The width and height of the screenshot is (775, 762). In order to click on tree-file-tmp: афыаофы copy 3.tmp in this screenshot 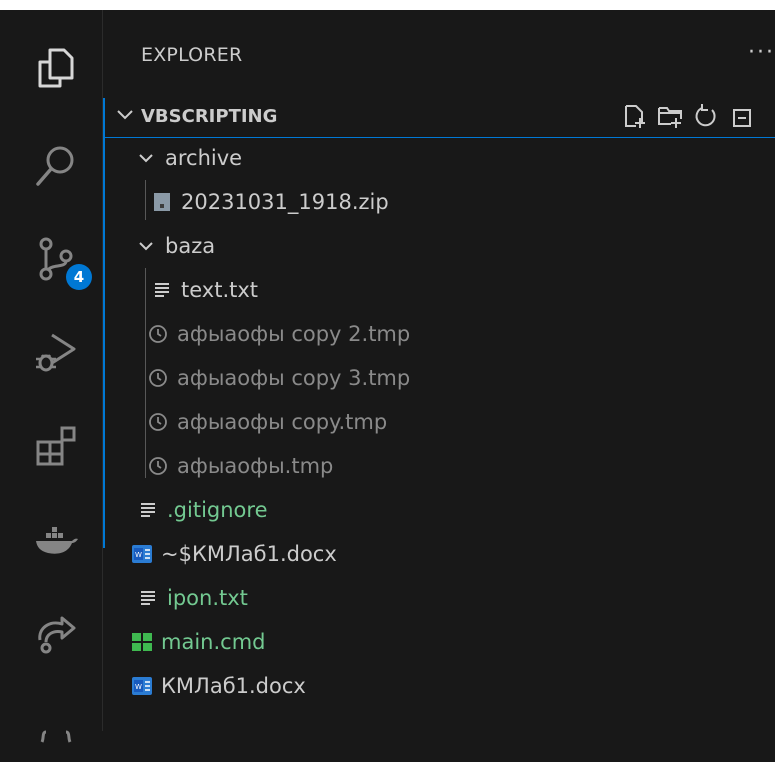, I will do `click(439, 378)`.